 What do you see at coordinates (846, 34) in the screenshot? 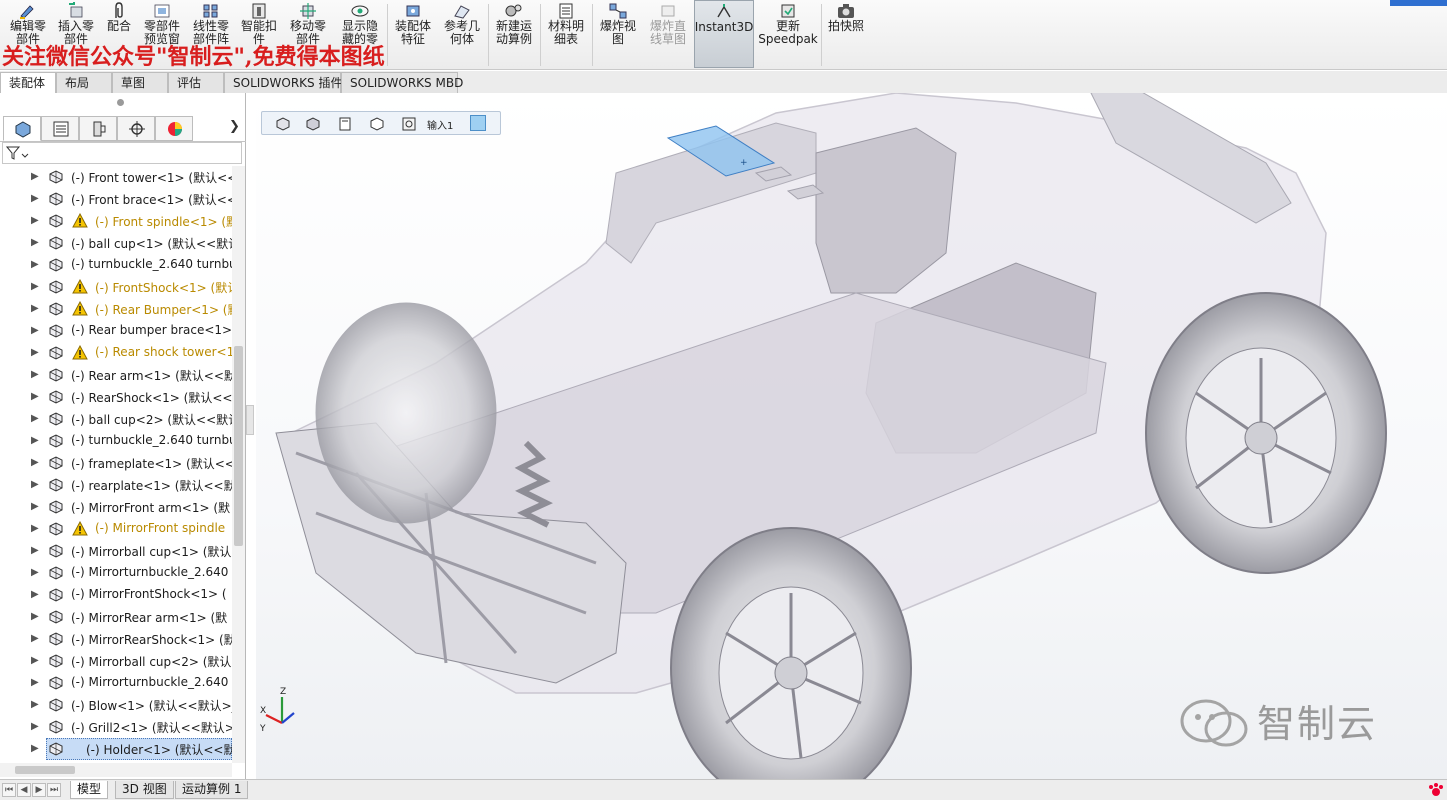
I see `snapshot-button: 拍快照` at bounding box center [846, 34].